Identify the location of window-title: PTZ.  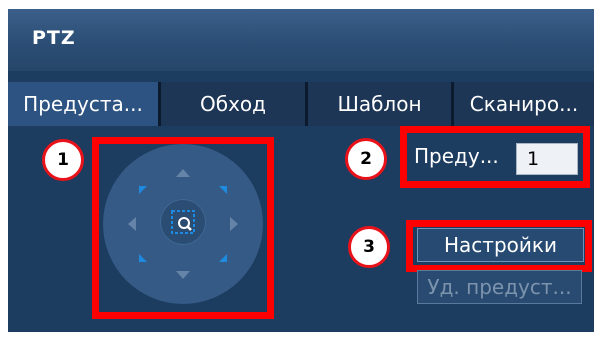
(54, 38).